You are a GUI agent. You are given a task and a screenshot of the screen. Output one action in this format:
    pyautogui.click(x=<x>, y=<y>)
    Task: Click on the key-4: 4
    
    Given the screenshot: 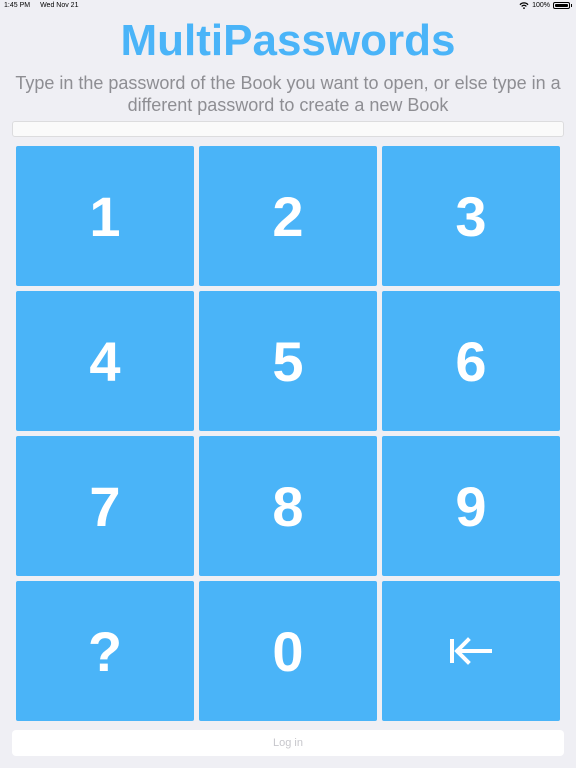 What is the action you would take?
    pyautogui.click(x=105, y=361)
    